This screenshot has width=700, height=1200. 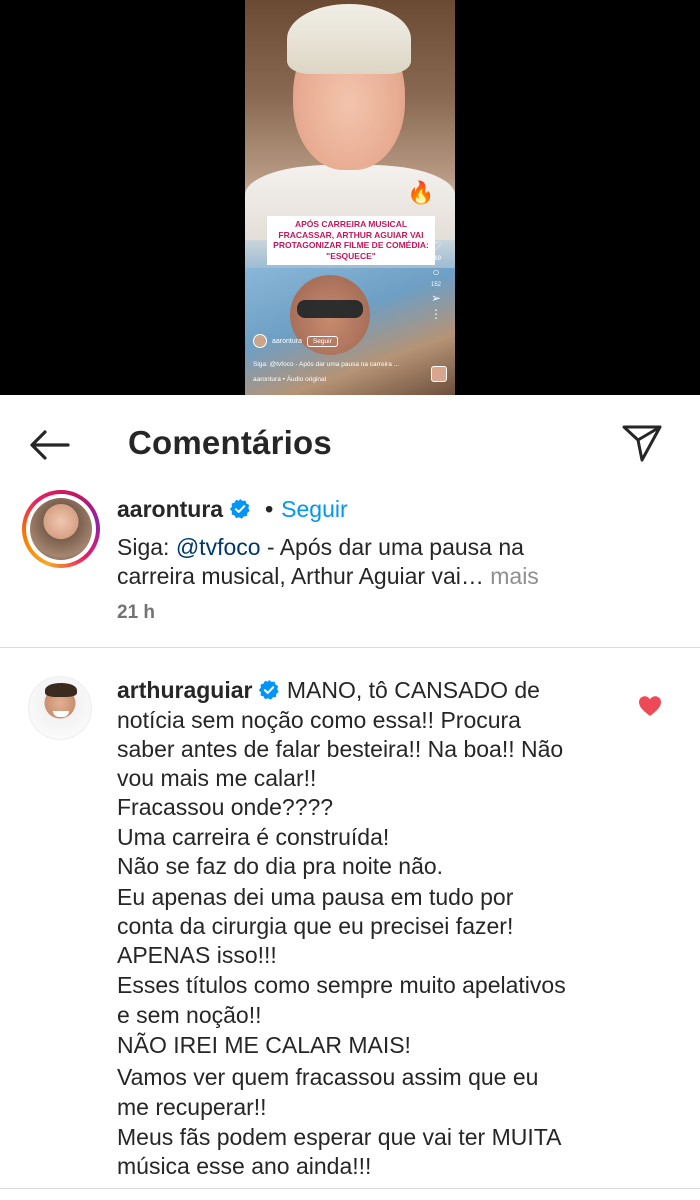 I want to click on post-author-avatar, so click(x=61, y=529).